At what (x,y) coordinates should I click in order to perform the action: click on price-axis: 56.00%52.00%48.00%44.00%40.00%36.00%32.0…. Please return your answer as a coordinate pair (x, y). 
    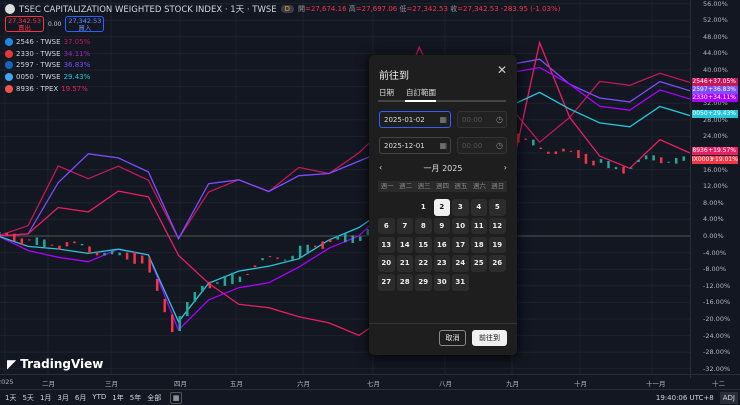
    Looking at the image, I should click on (715, 189).